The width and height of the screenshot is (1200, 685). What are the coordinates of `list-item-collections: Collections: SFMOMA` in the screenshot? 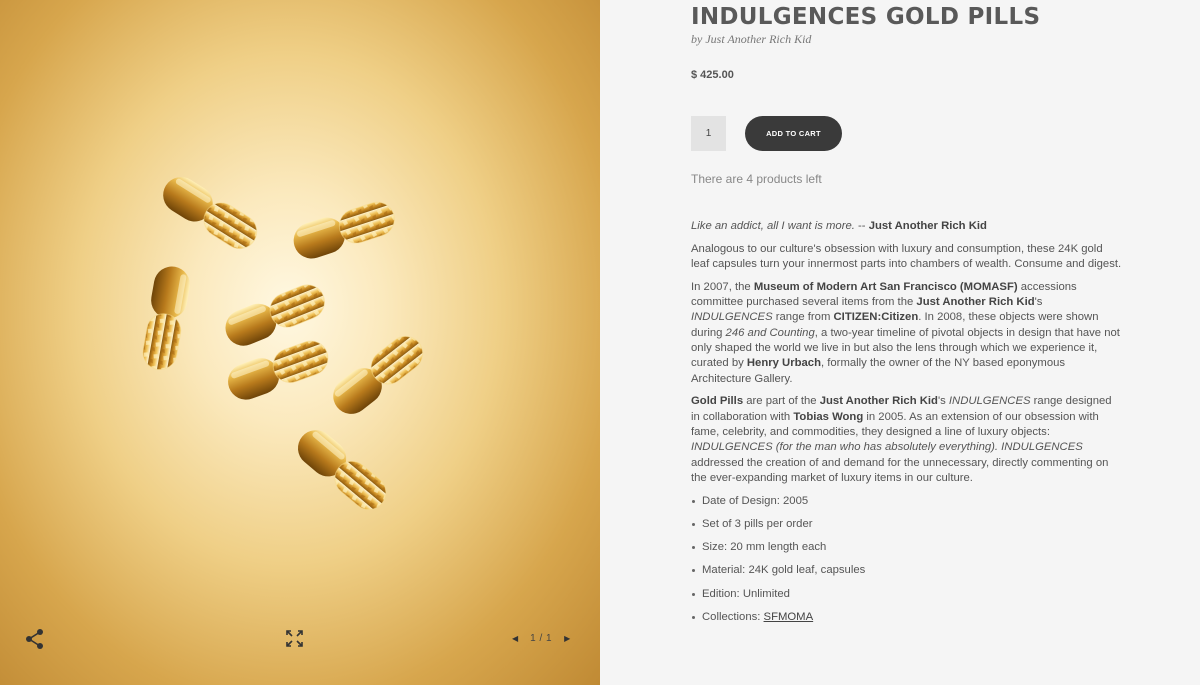 It's located at (907, 621).